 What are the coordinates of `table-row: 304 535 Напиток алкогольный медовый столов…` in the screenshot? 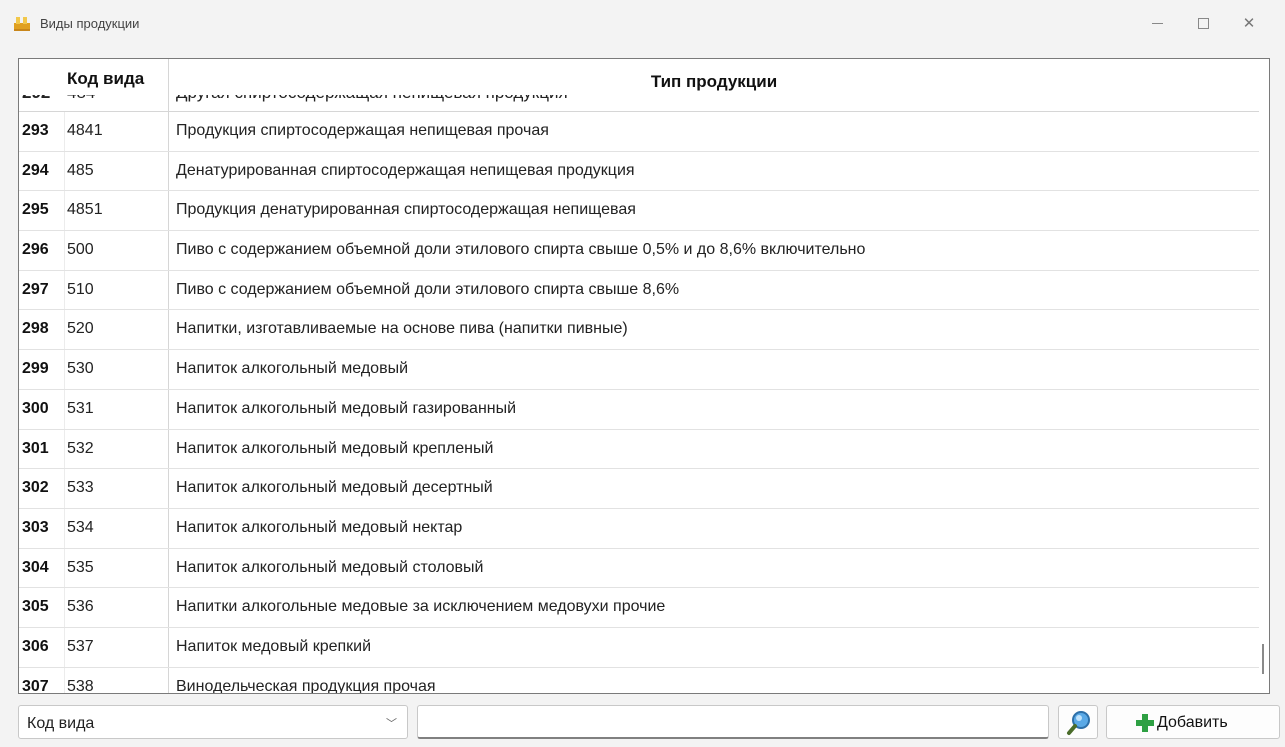 It's located at (639, 568).